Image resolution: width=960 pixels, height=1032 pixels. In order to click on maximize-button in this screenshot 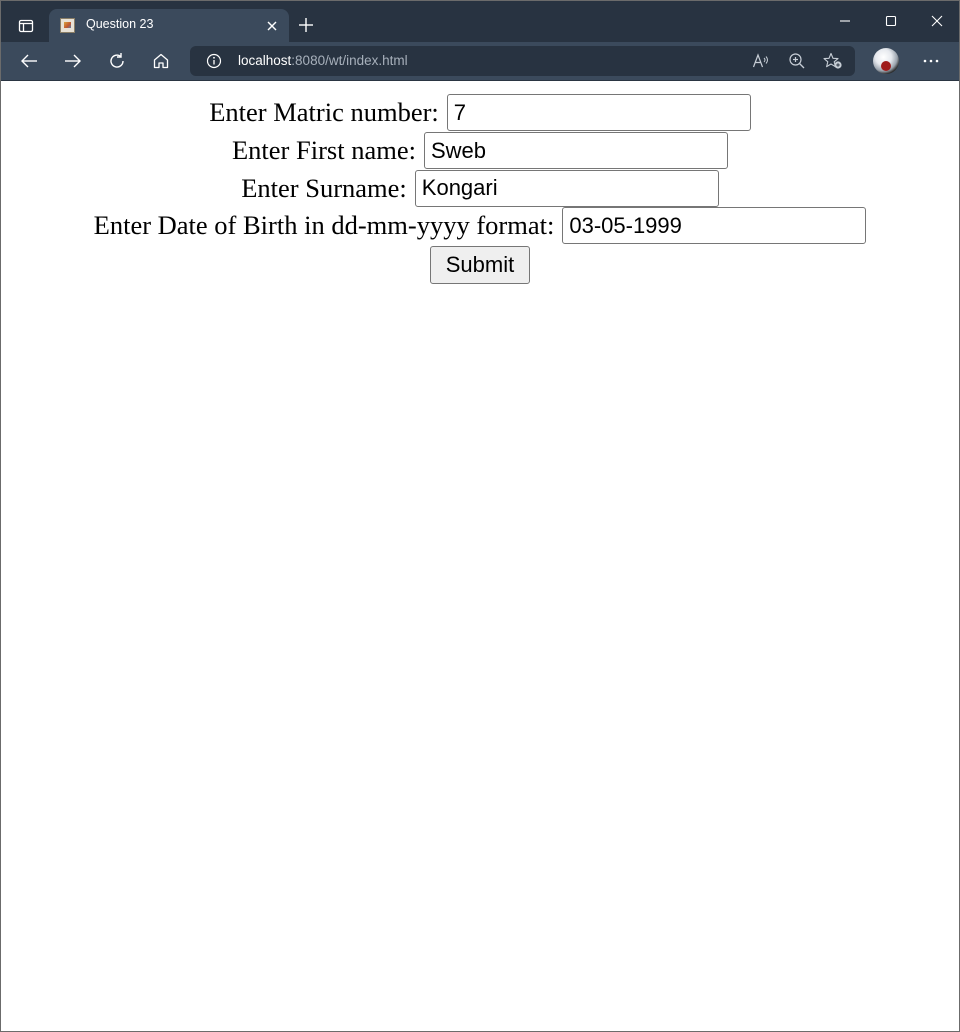, I will do `click(891, 21)`.